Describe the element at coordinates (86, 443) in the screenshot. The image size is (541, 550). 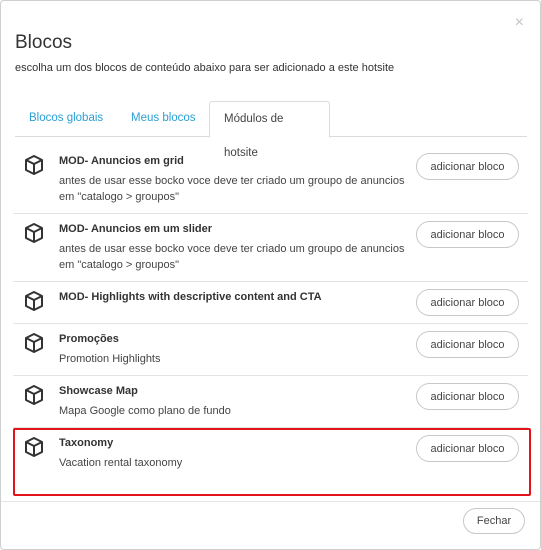
I see `block-name: Taxonomy` at that location.